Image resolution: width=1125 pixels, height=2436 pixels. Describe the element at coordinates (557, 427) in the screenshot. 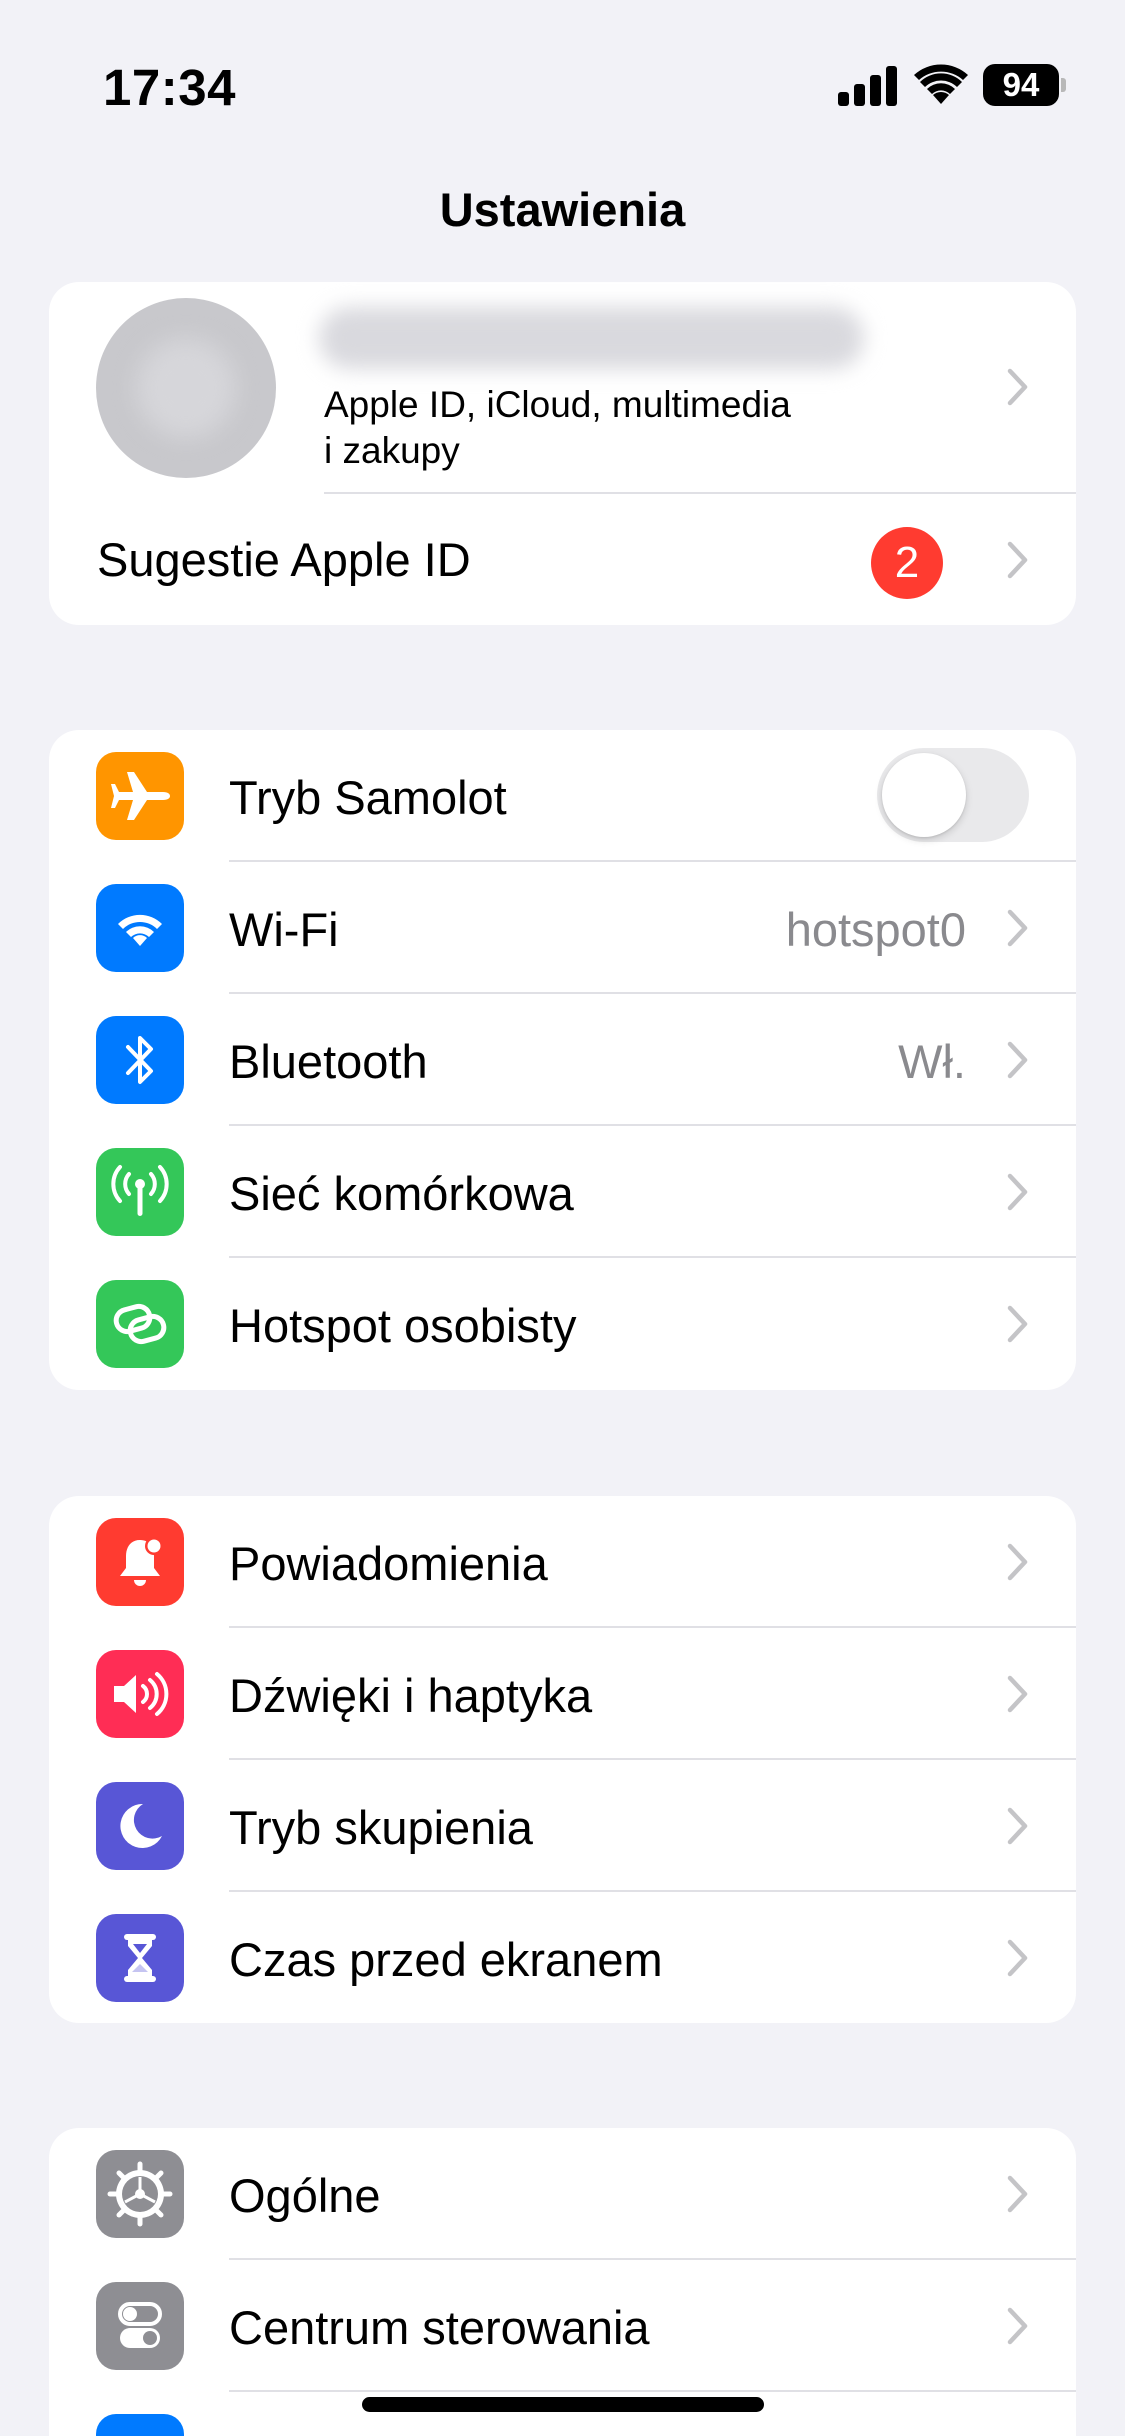

I see `profile-subtitle: Apple ID, iCloud, multimedia i zakupy` at that location.